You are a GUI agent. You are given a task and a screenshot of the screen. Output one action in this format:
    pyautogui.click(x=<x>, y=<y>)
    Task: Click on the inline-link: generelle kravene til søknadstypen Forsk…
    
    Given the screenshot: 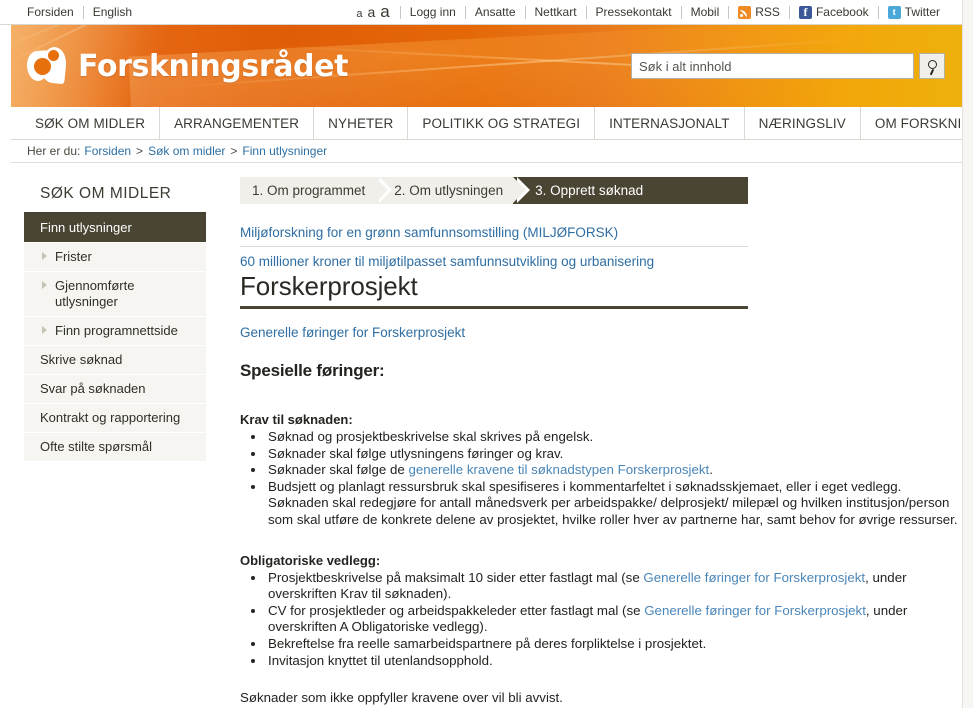 What is the action you would take?
    pyautogui.click(x=558, y=469)
    